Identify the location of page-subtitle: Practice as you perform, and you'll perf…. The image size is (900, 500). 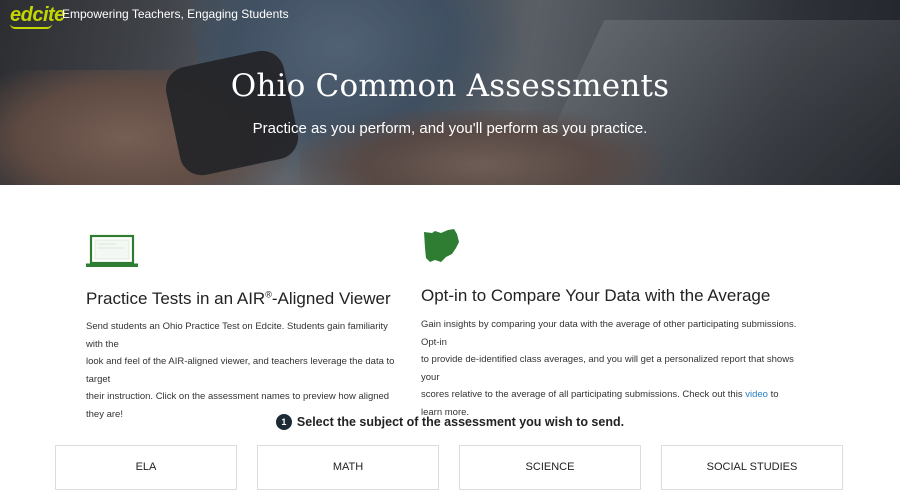
(450, 128).